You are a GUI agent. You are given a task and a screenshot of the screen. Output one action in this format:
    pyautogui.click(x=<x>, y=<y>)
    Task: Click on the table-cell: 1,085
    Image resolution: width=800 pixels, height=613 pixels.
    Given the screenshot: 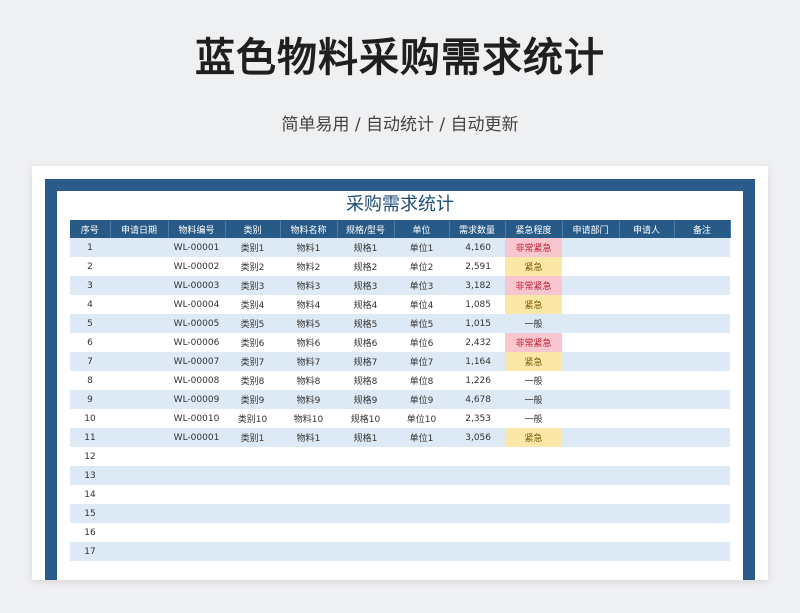 What is the action you would take?
    pyautogui.click(x=477, y=304)
    